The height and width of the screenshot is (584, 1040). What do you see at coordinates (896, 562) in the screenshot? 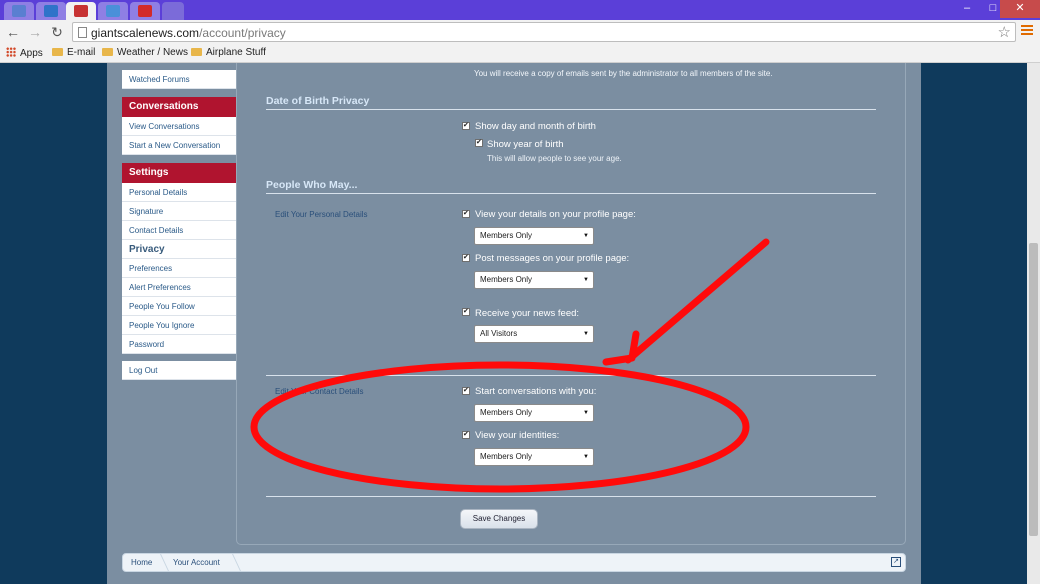
I see `jump-to-icon: ↗` at bounding box center [896, 562].